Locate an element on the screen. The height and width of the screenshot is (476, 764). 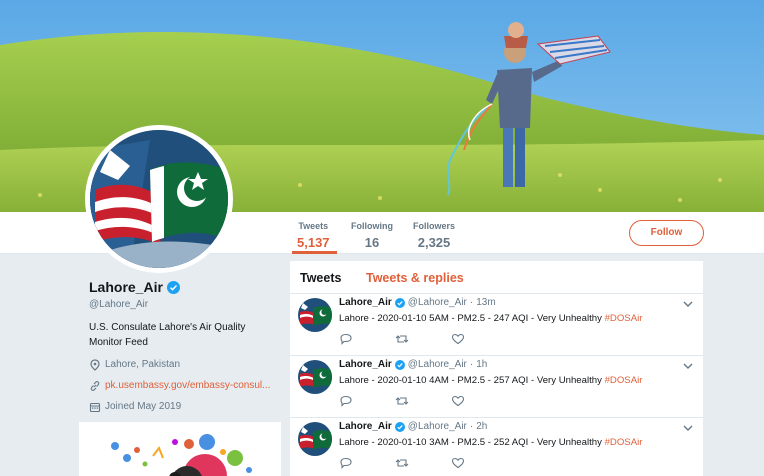
timeline-tabs: Tweets Tweets & replies is located at coordinates (496, 277).